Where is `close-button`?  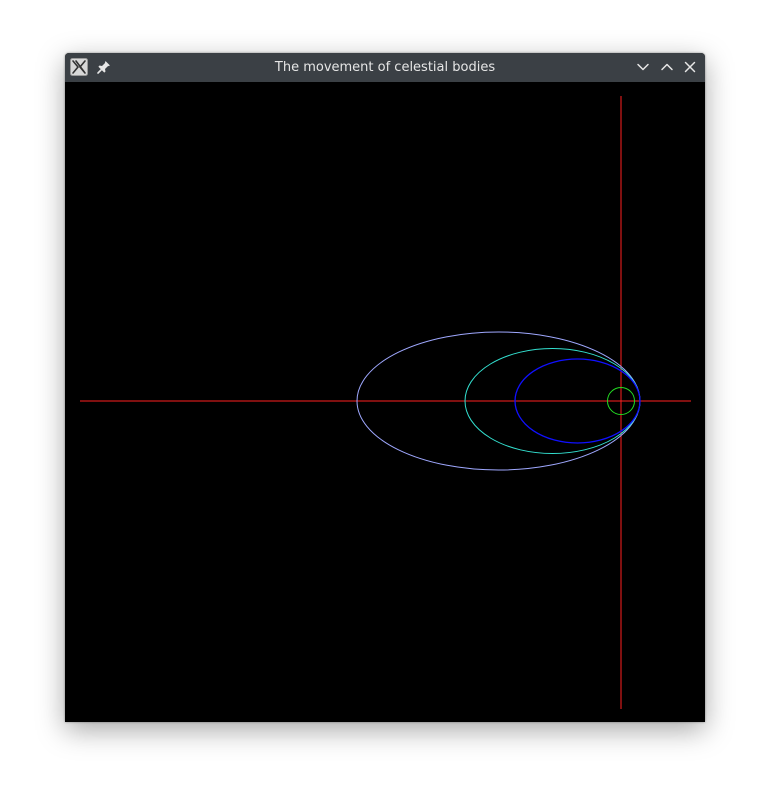
close-button is located at coordinates (690, 67).